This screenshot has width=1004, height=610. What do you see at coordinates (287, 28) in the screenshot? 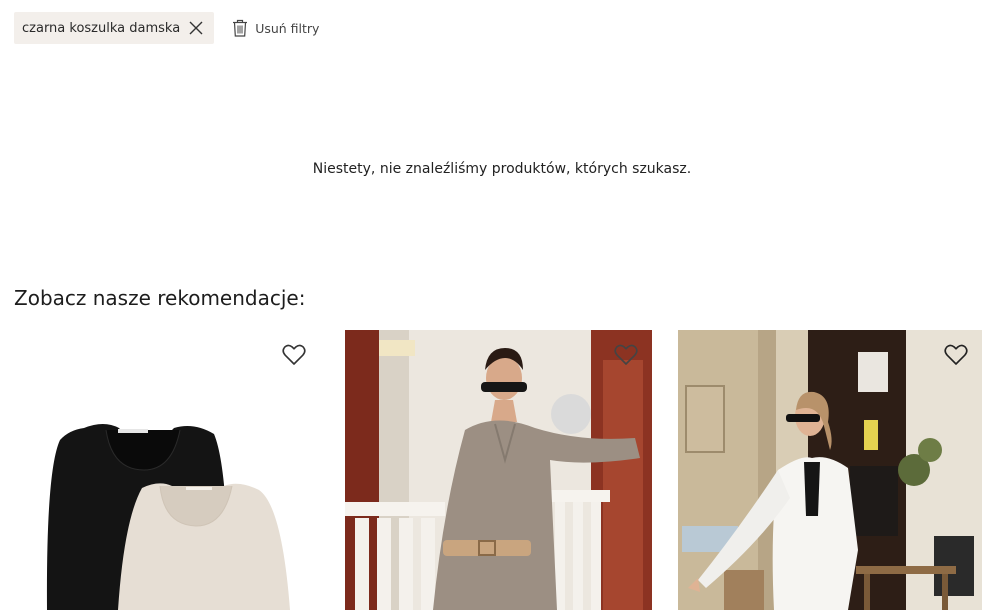
I see `clear-filters-label: Usuń filtry` at bounding box center [287, 28].